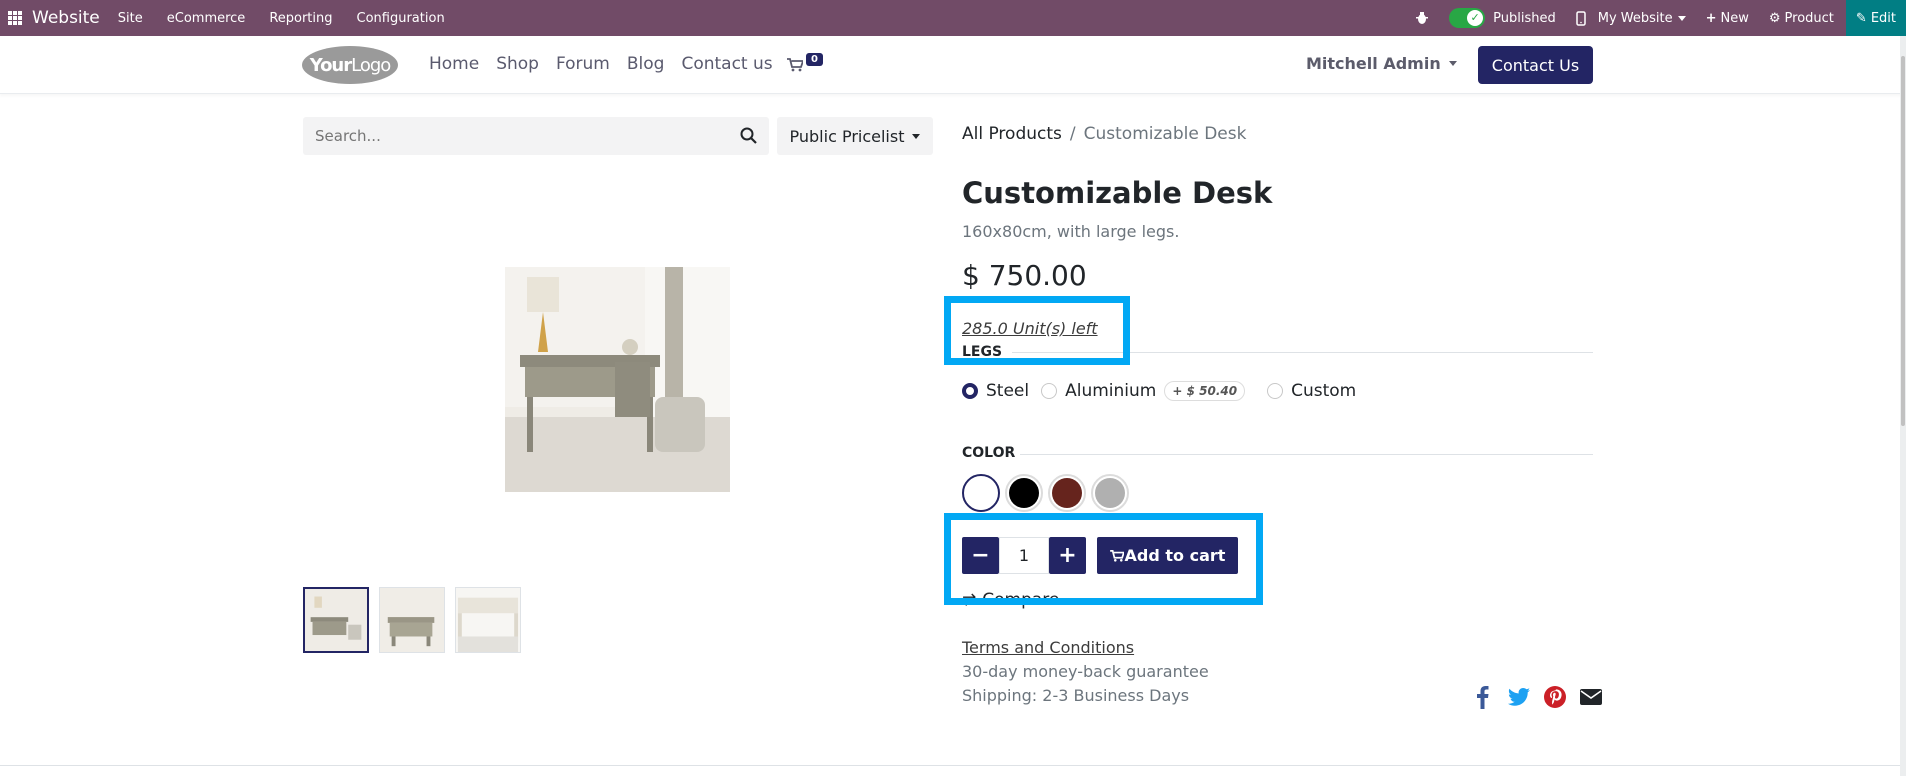 The image size is (1906, 783). Describe the element at coordinates (1048, 647) in the screenshot. I see `terms-and-conditions-link: Terms and Conditions` at that location.